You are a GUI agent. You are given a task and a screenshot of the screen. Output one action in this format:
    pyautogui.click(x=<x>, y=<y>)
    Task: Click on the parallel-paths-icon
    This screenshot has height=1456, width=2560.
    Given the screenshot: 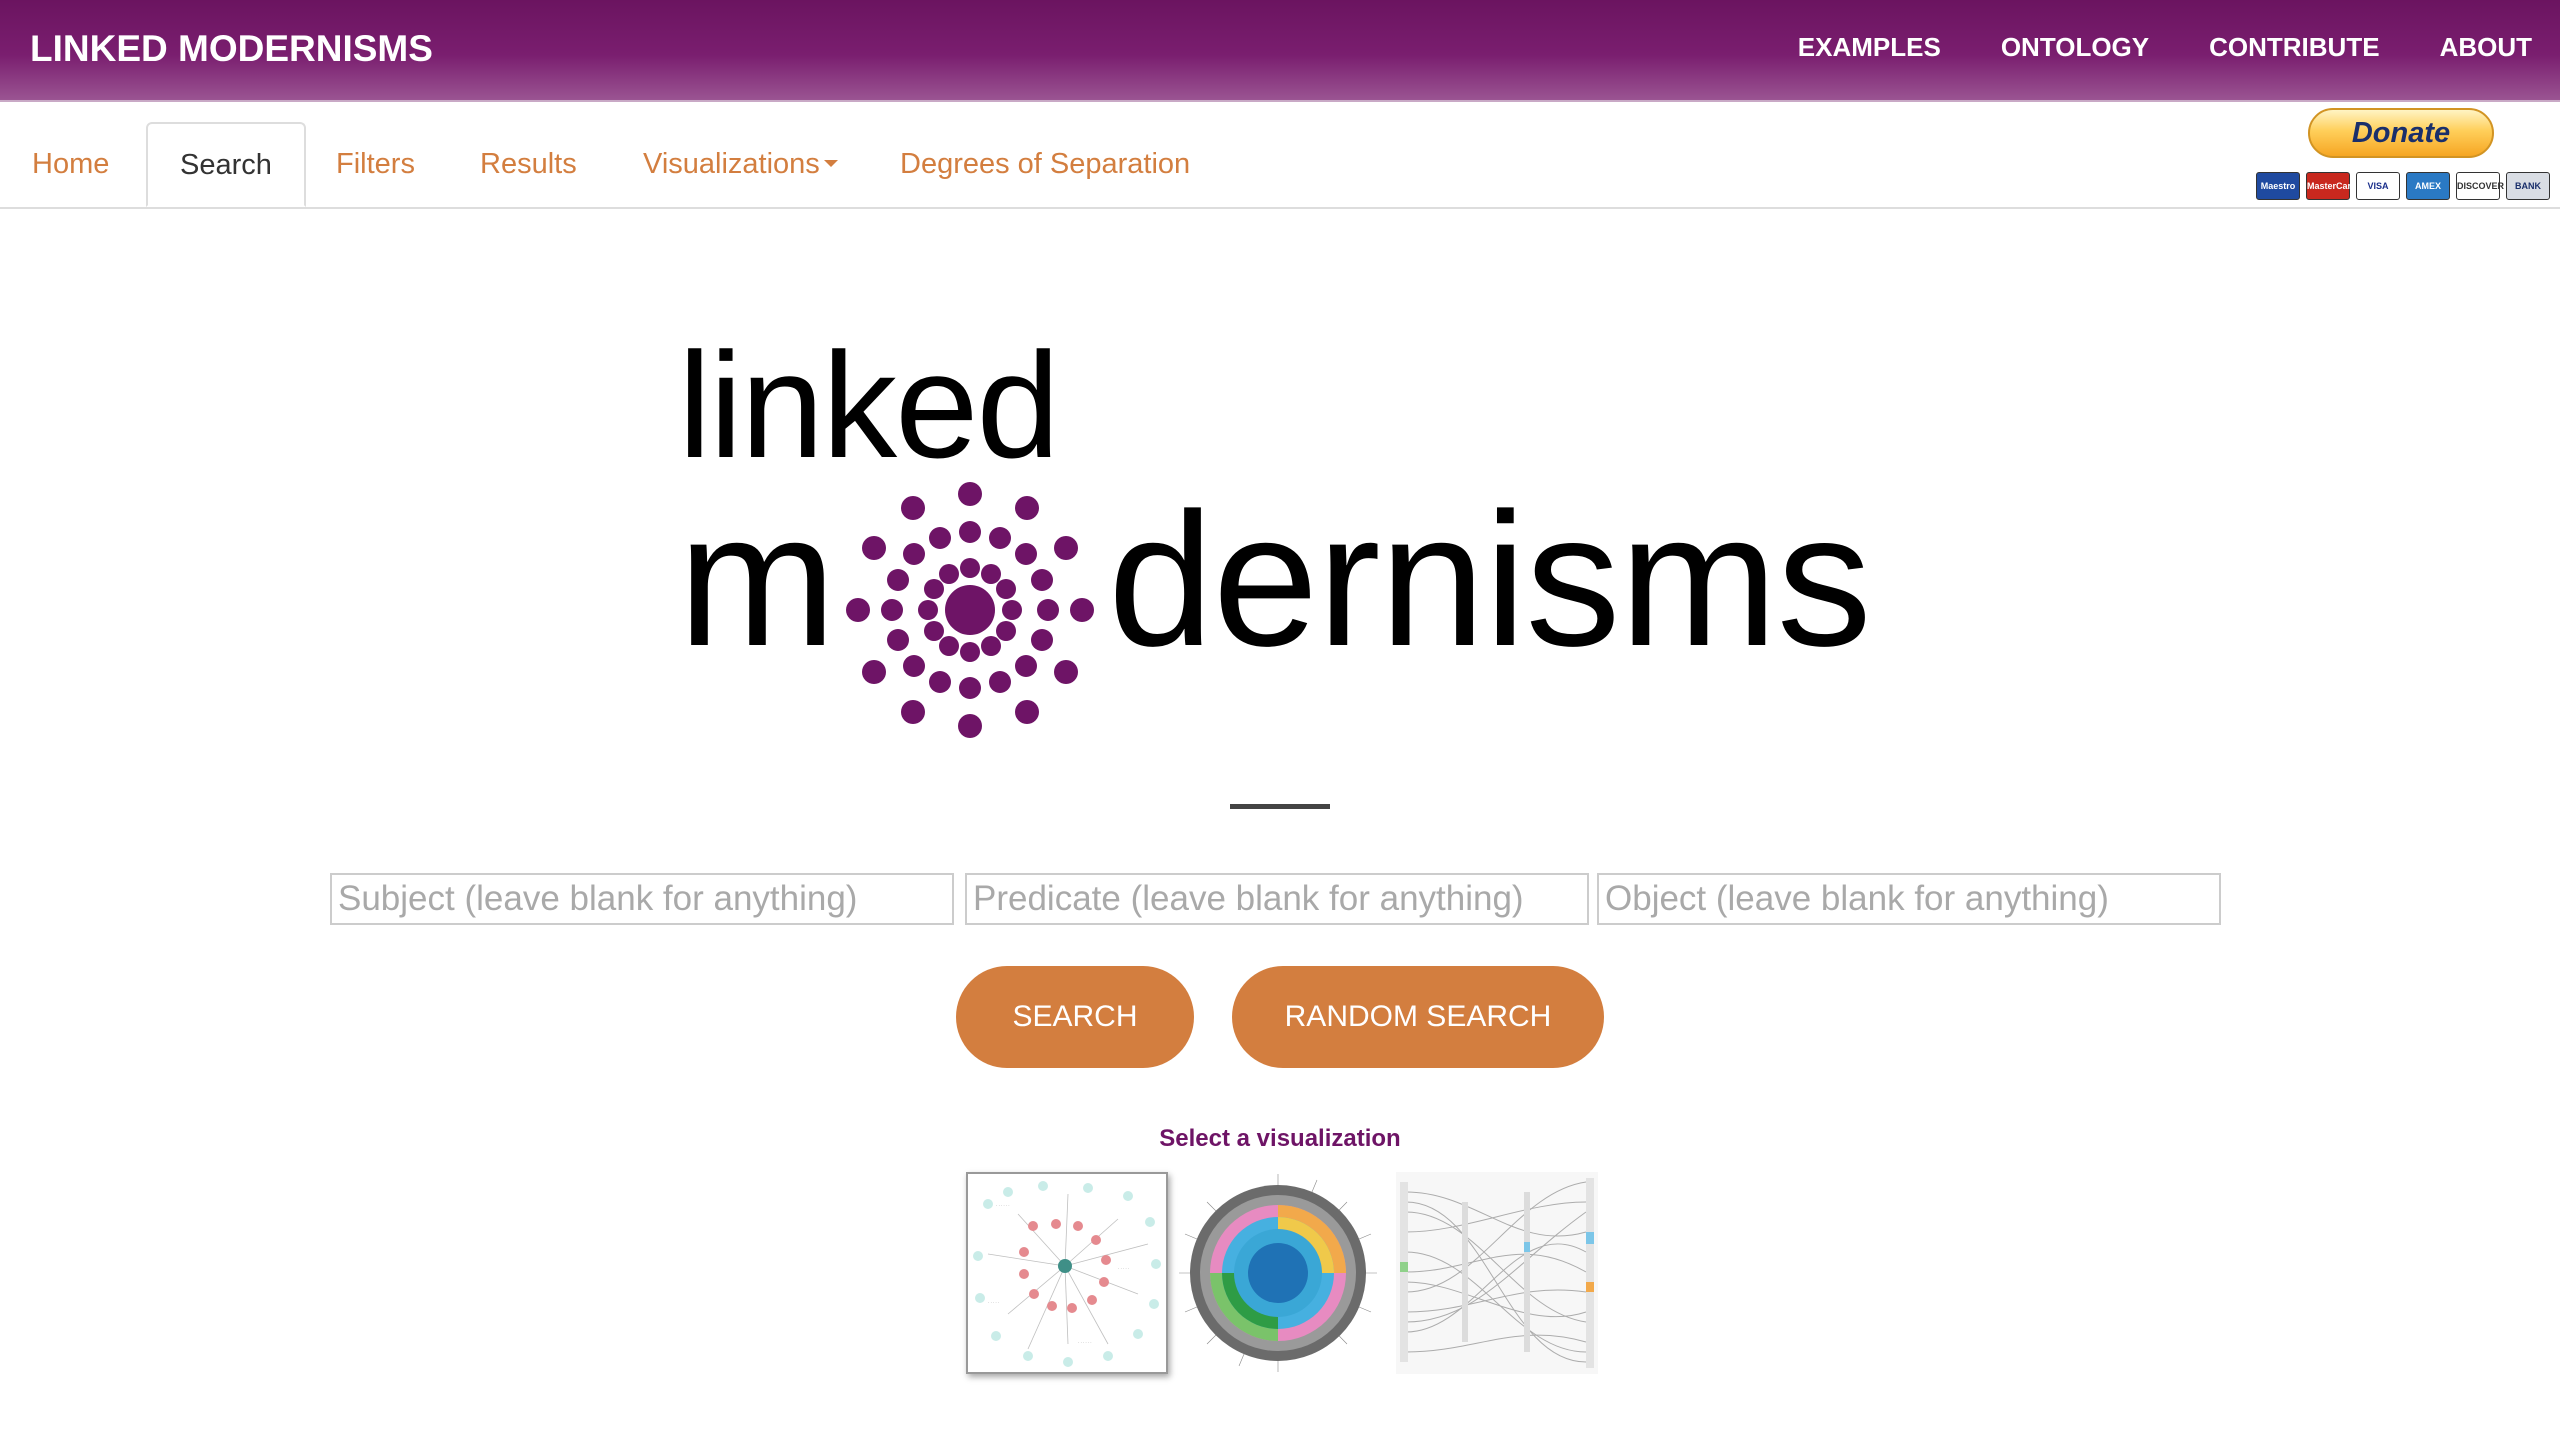 What is the action you would take?
    pyautogui.click(x=1497, y=1273)
    